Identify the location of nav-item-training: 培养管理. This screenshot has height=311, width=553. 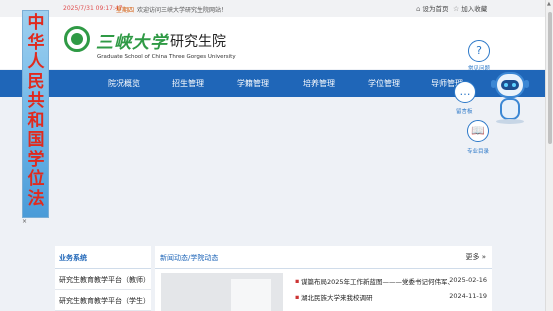
(319, 83).